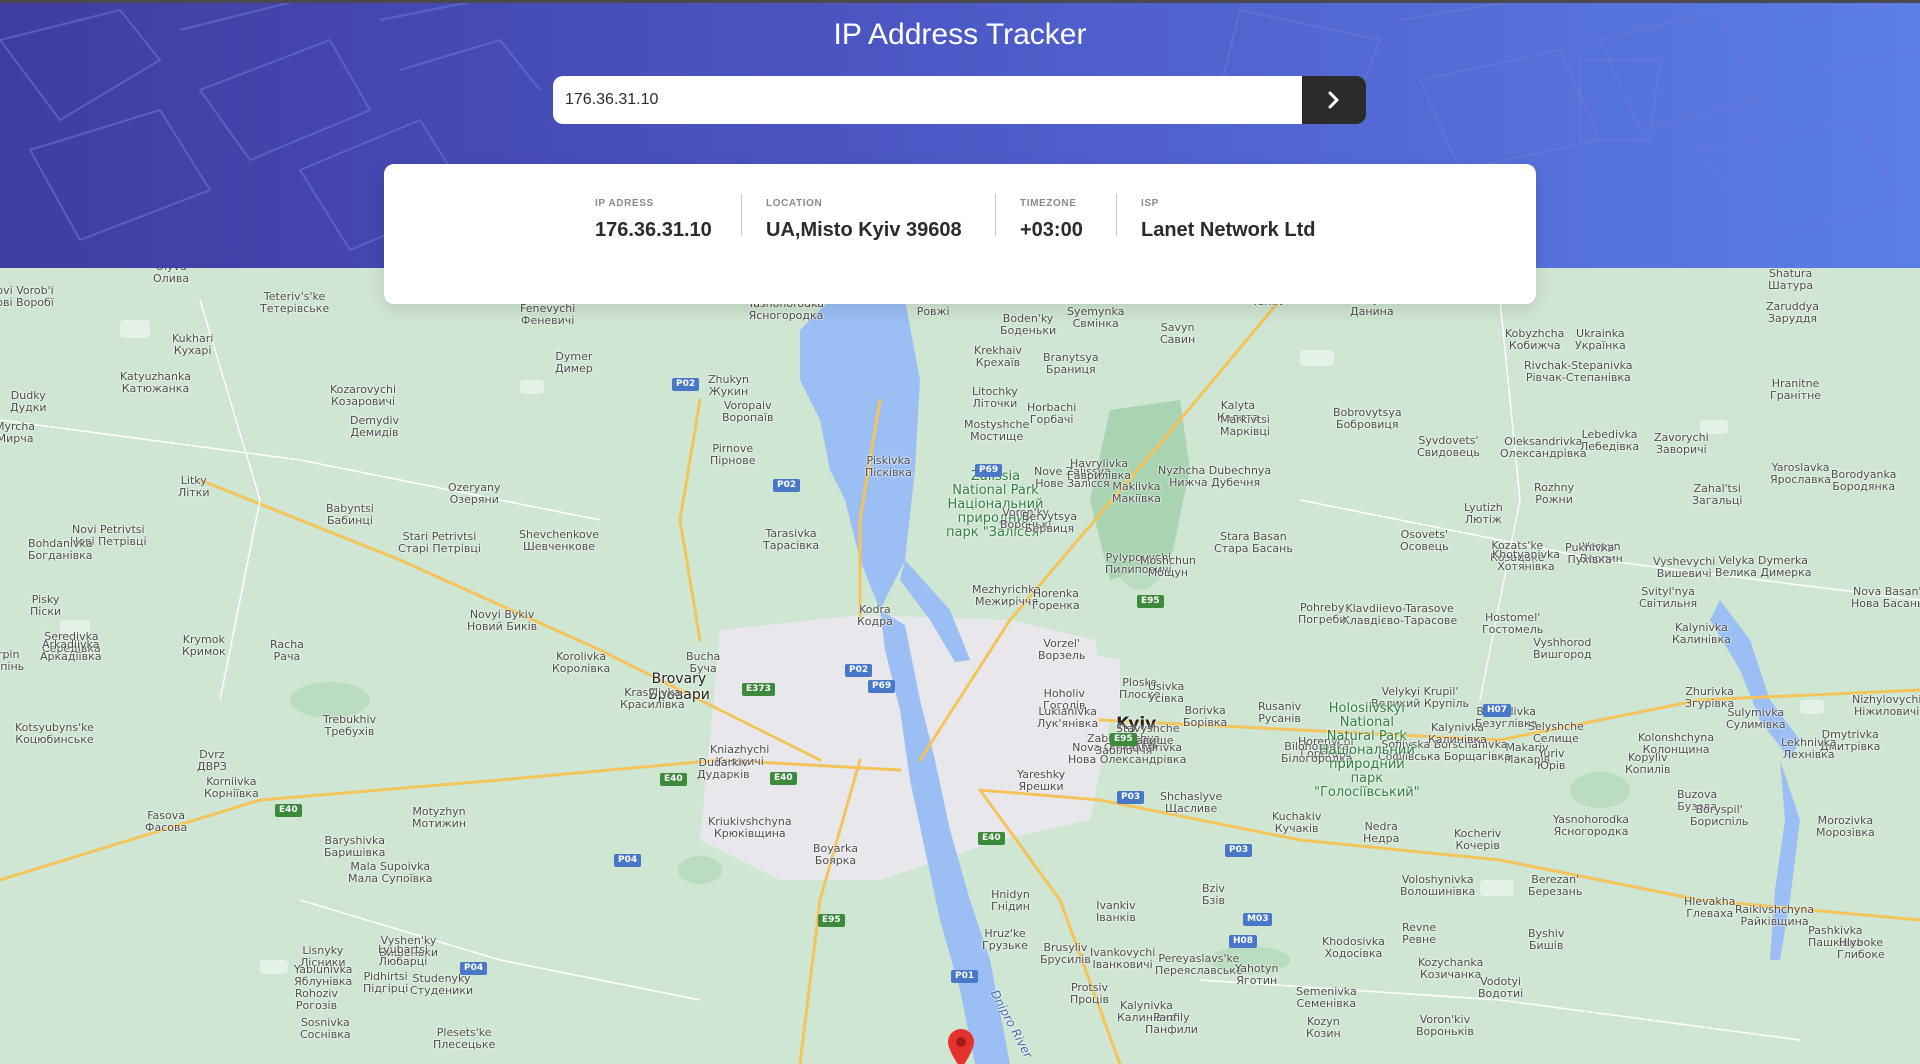 This screenshot has width=1920, height=1064. What do you see at coordinates (1205, 716) in the screenshot?
I see `place-label: Borivka Борівка` at bounding box center [1205, 716].